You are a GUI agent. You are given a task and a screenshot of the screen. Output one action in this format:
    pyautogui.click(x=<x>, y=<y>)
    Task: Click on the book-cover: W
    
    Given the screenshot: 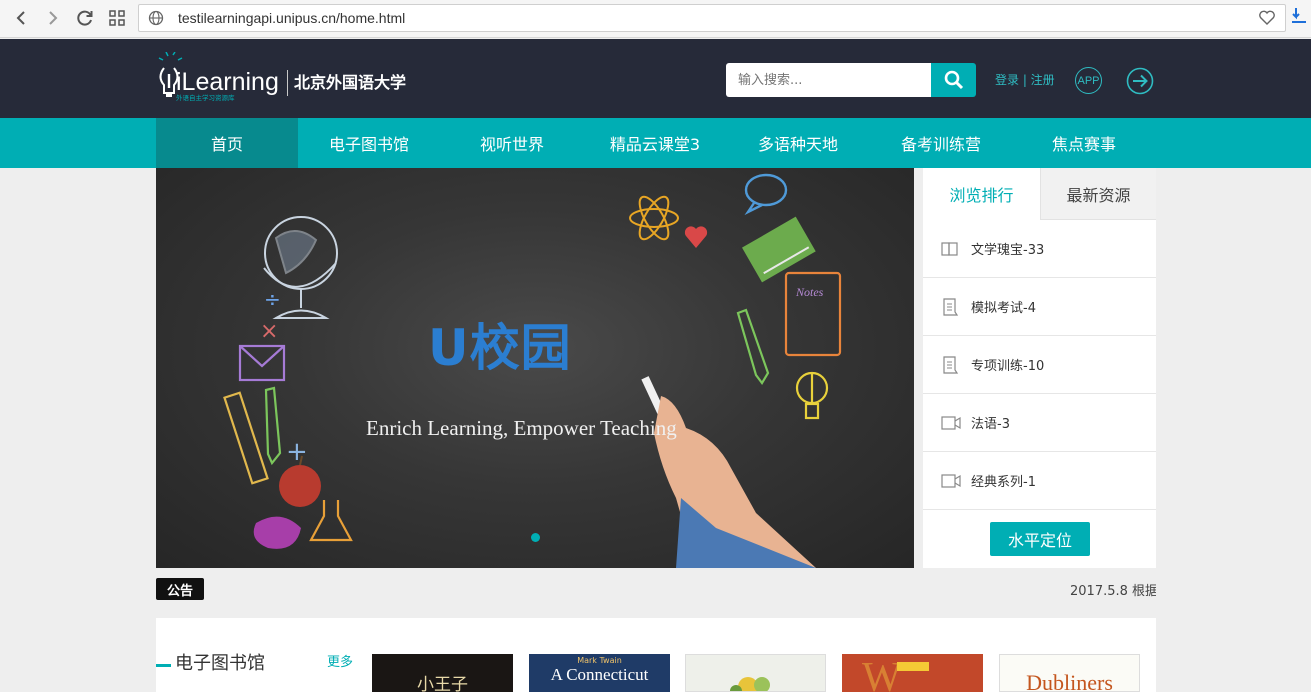 What is the action you would take?
    pyautogui.click(x=912, y=673)
    